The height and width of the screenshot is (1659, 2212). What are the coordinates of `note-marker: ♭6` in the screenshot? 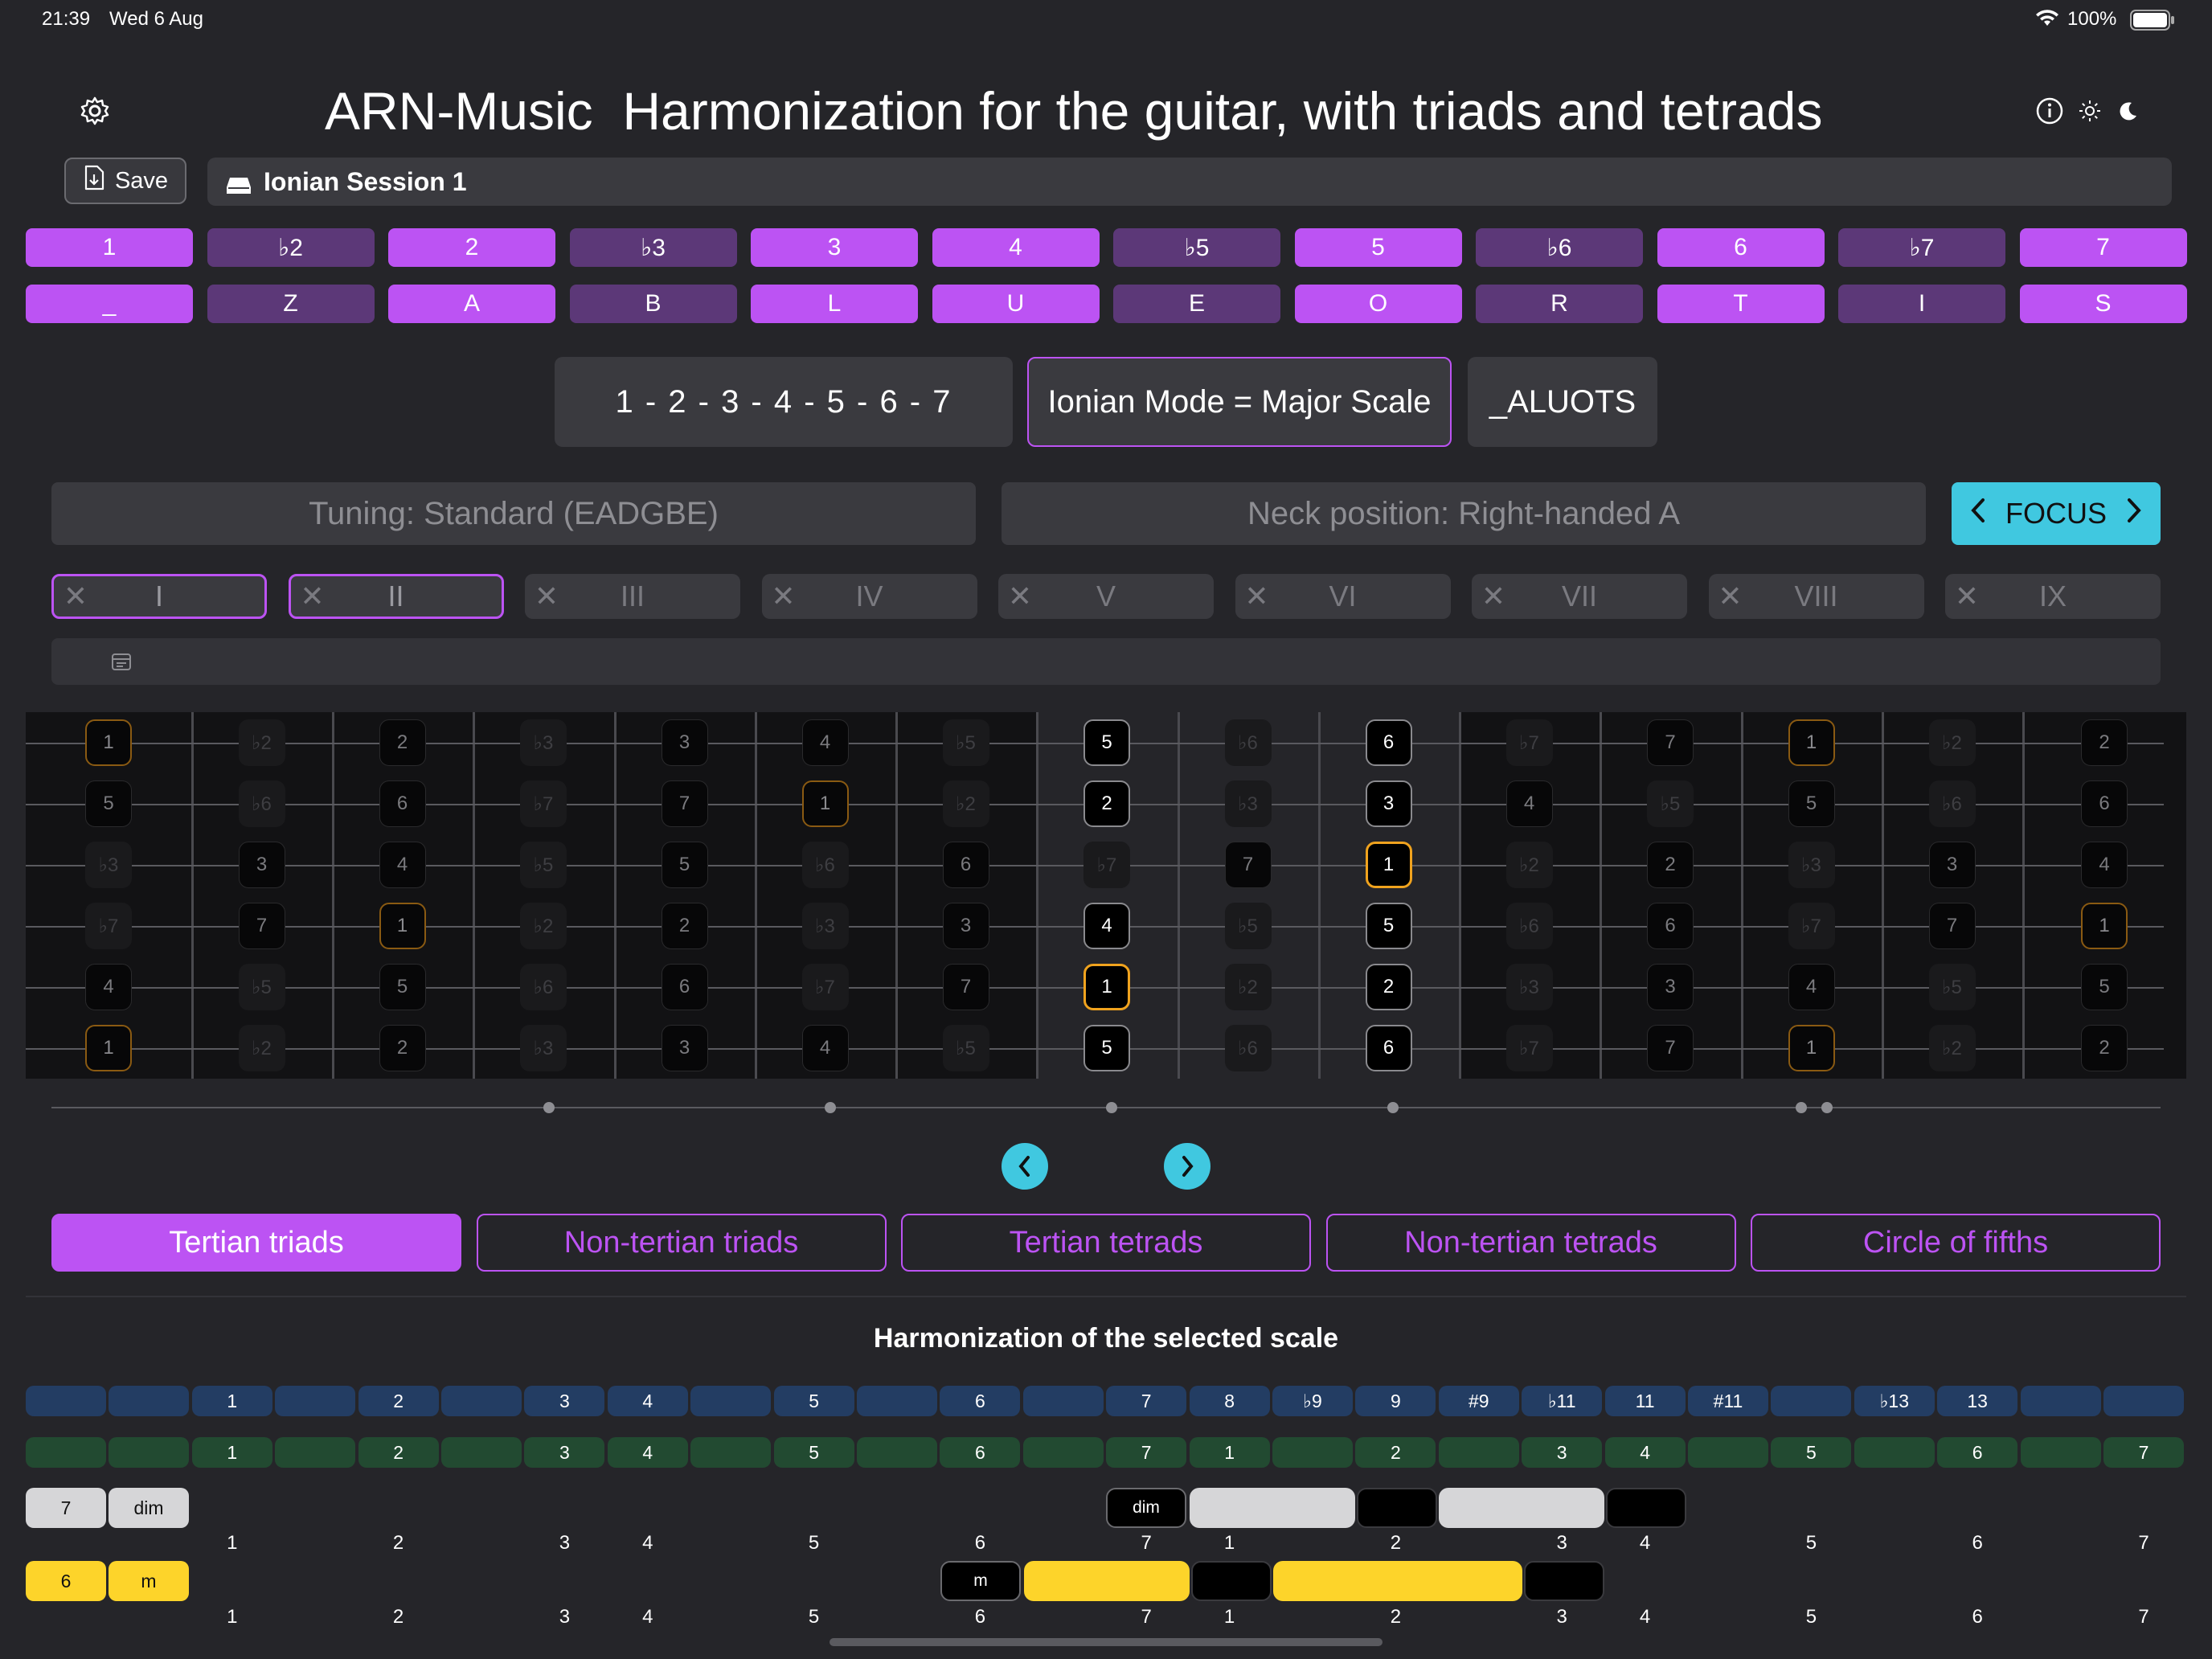 It's located at (261, 803).